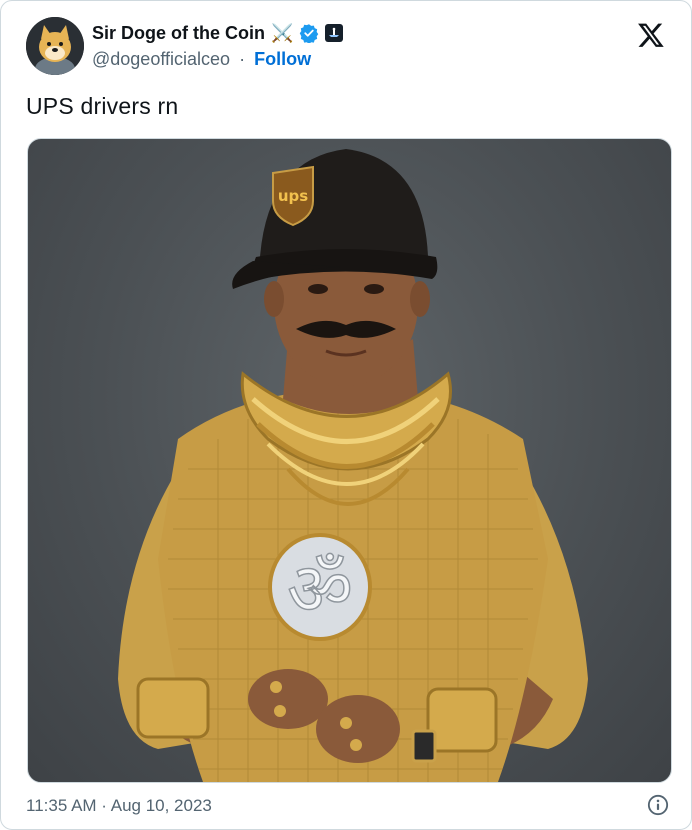 This screenshot has width=692, height=830. What do you see at coordinates (178, 33) in the screenshot?
I see `display-name: Sir Doge of the Coin` at bounding box center [178, 33].